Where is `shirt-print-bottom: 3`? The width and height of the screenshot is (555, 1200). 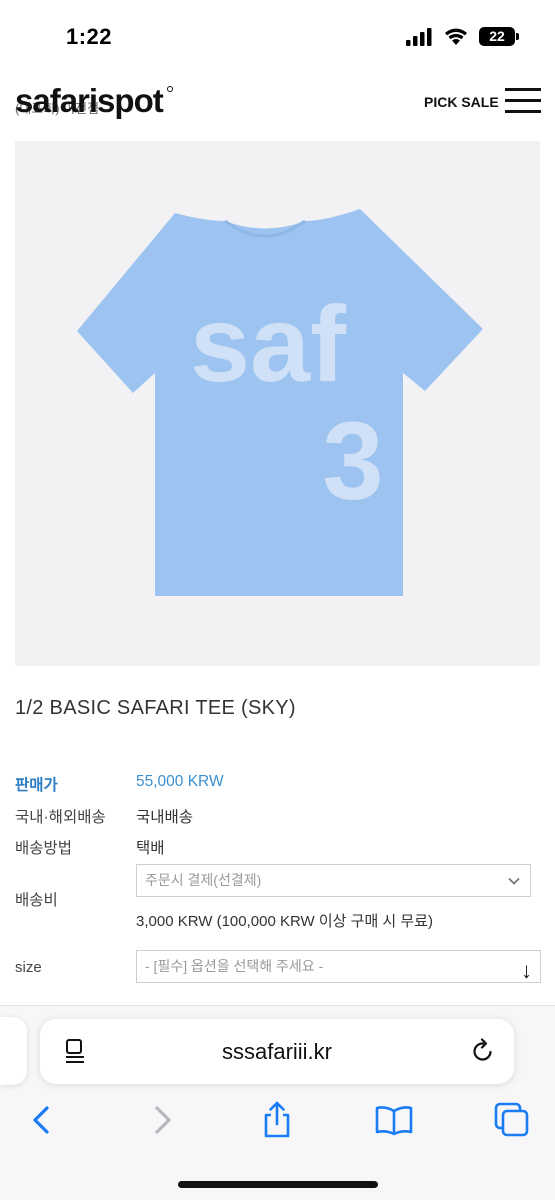
shirt-print-bottom: 3 is located at coordinates (352, 461).